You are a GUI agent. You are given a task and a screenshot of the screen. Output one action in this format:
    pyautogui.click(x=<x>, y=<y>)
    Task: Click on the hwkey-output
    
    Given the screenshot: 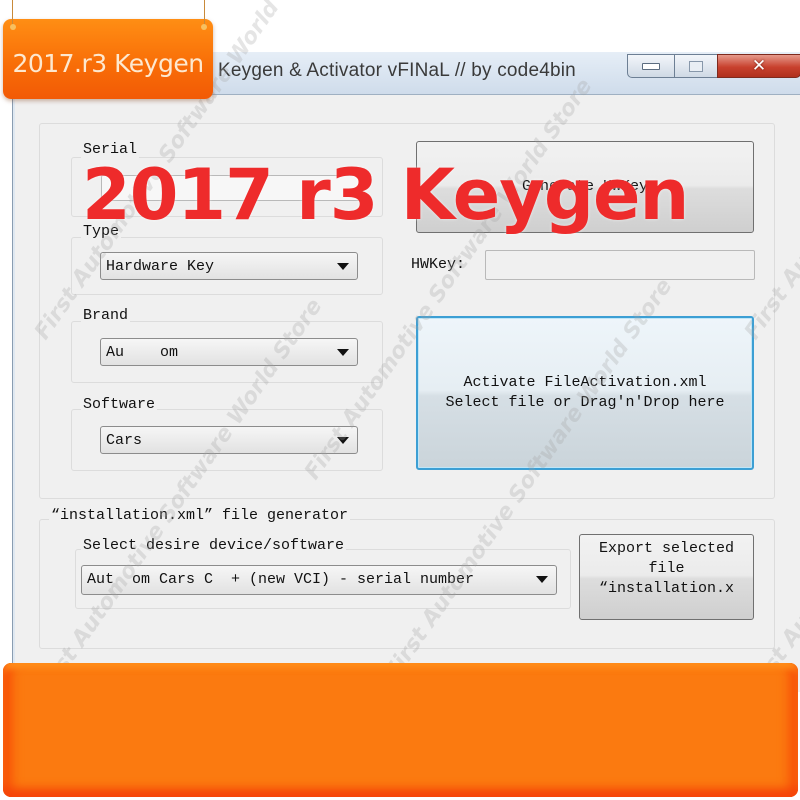 What is the action you would take?
    pyautogui.click(x=620, y=265)
    